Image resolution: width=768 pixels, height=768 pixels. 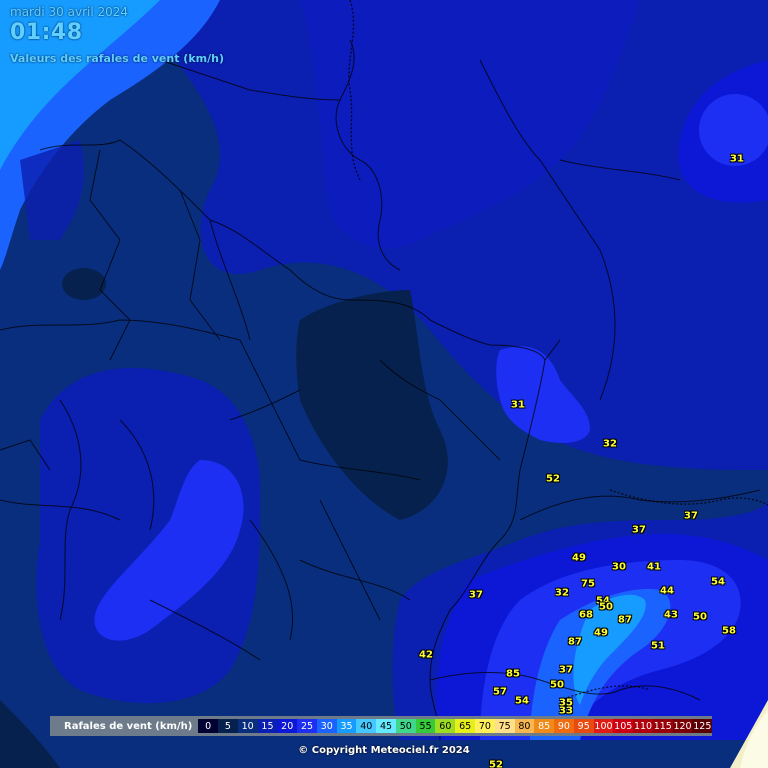 What do you see at coordinates (671, 615) in the screenshot?
I see `station-value: 43` at bounding box center [671, 615].